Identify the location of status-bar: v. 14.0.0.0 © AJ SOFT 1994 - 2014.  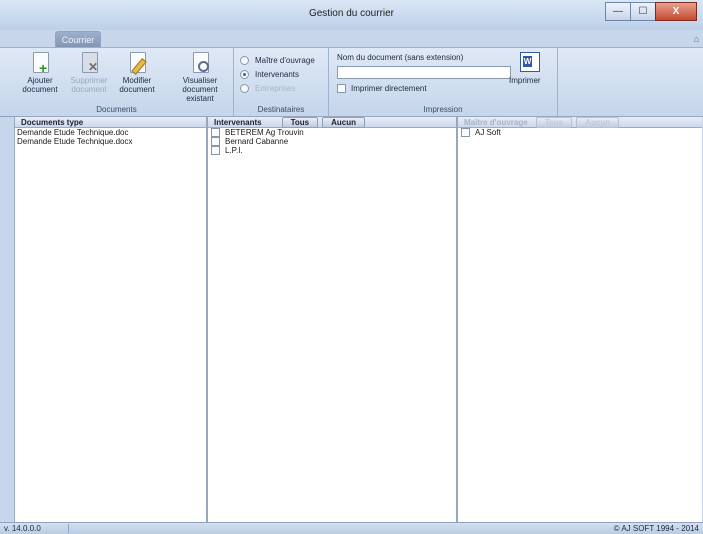
(351, 528).